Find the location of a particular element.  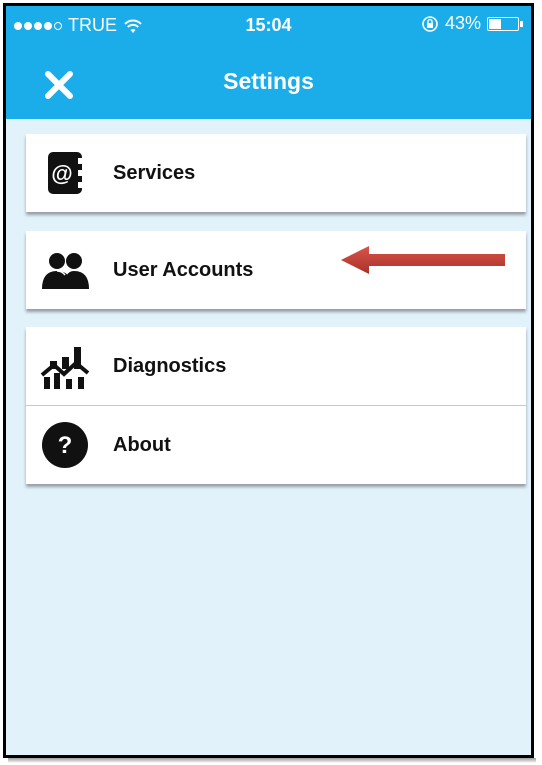

frame-shadow is located at coordinates (272, 760).